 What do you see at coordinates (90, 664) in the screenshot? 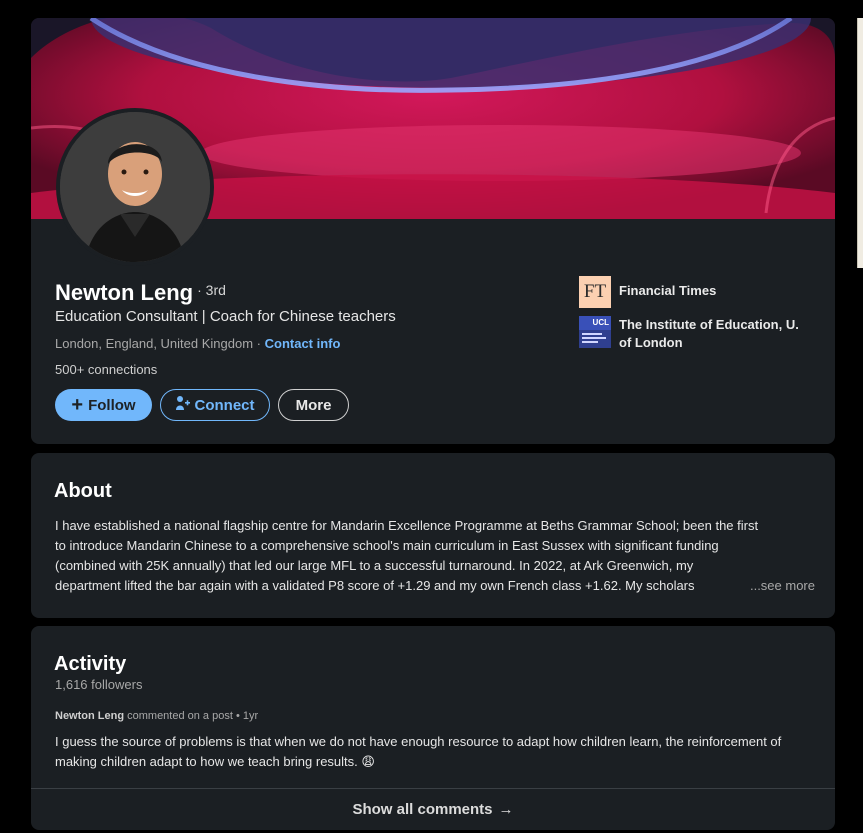
I see `activity-title: Activity` at bounding box center [90, 664].